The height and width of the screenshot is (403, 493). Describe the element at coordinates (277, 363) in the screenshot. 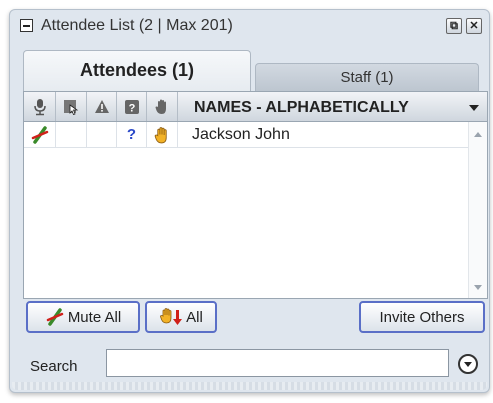

I see `search-input` at that location.